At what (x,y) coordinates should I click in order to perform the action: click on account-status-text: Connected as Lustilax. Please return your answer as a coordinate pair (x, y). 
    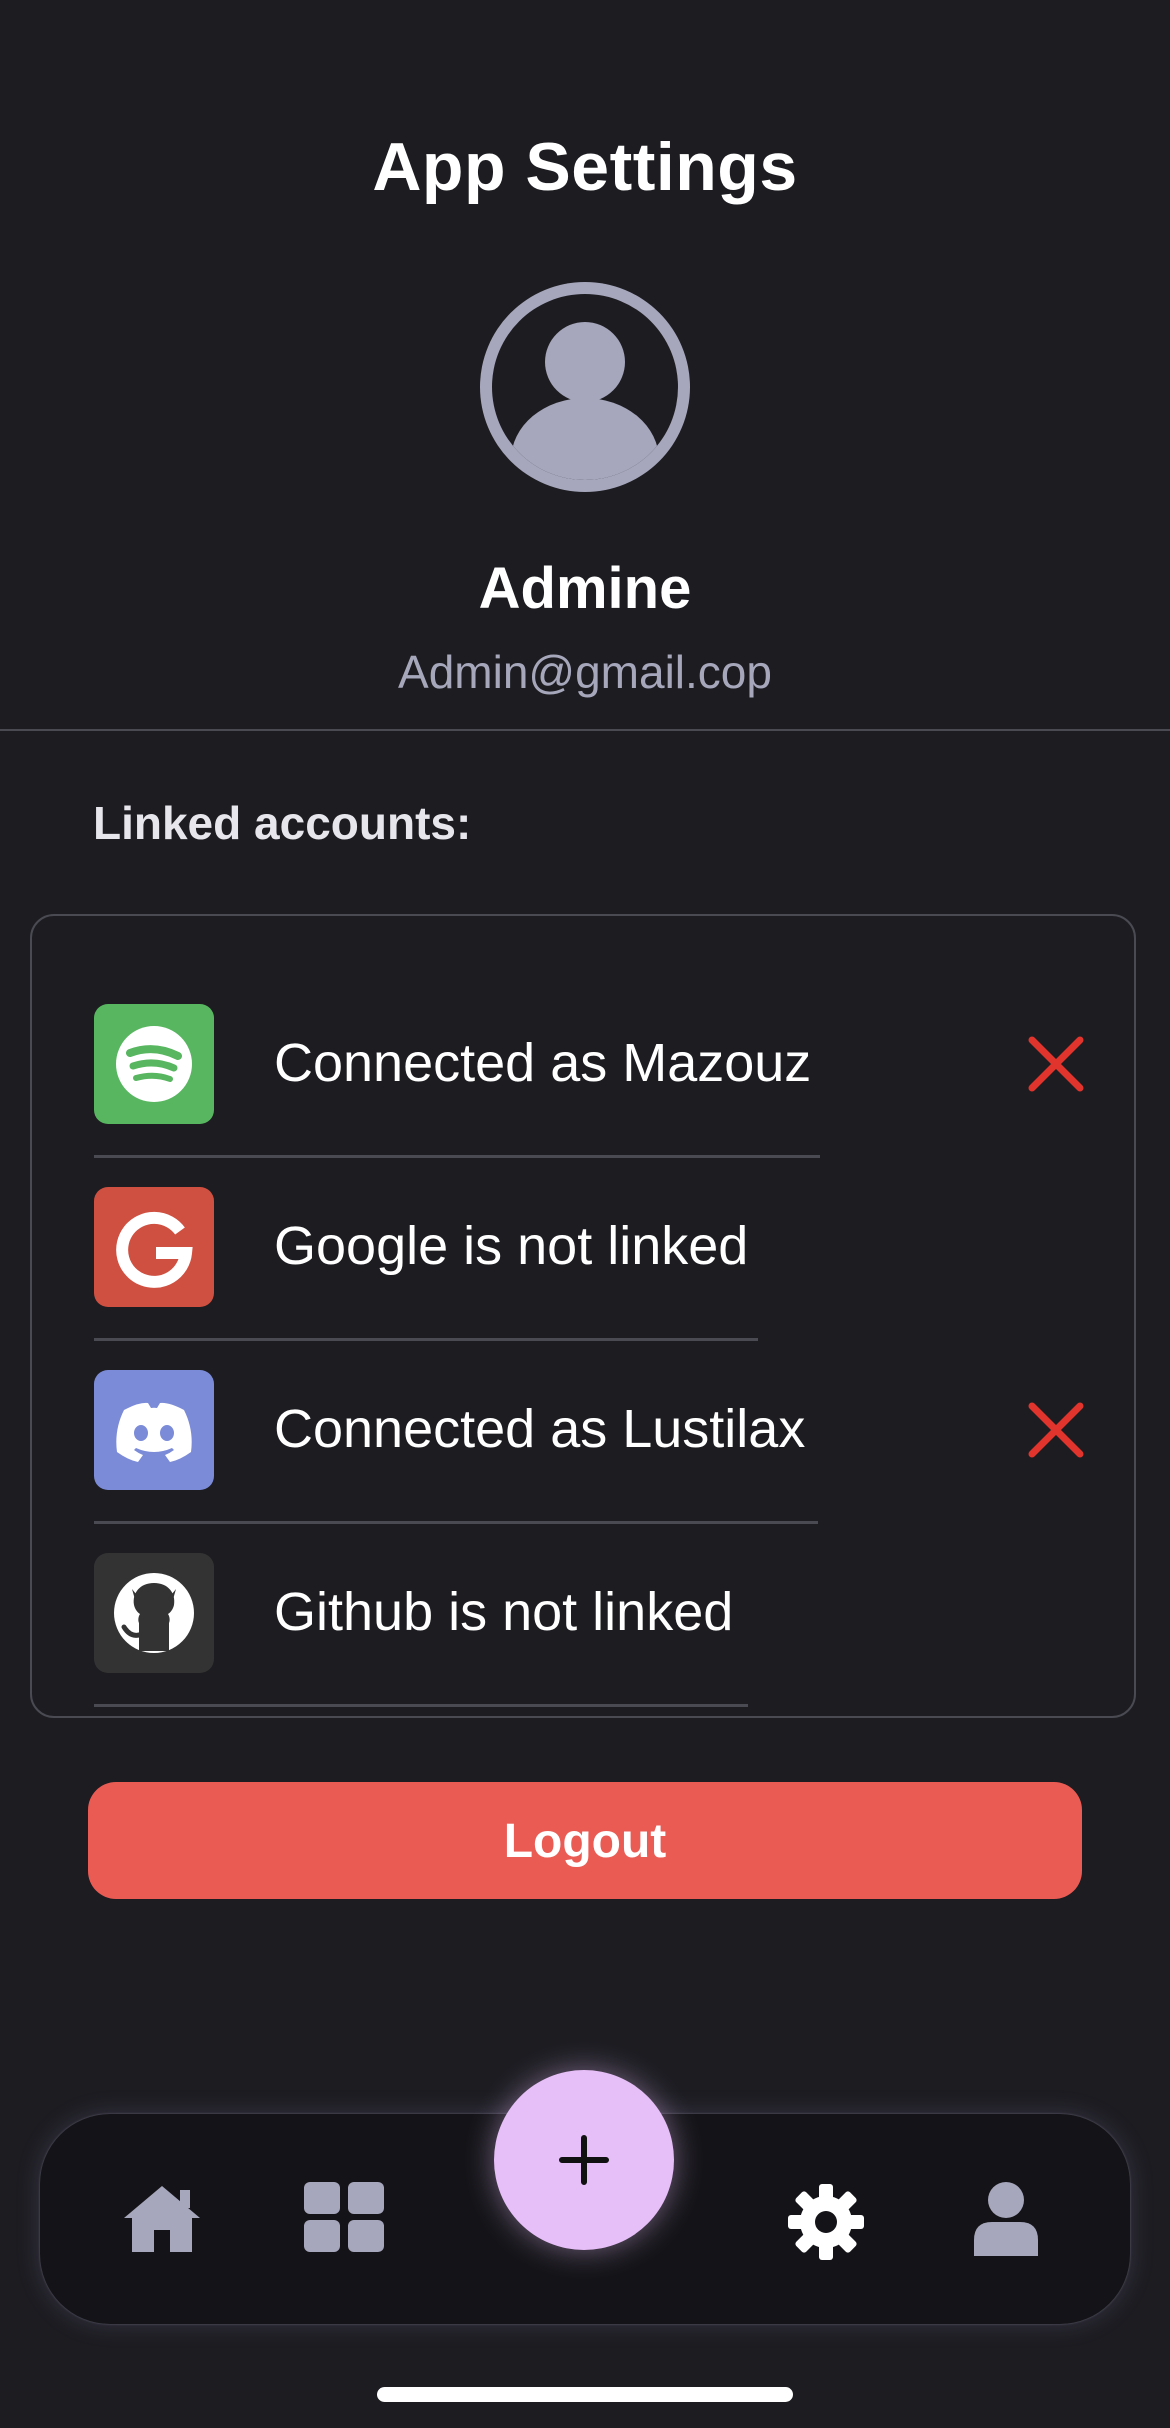
    Looking at the image, I should click on (540, 1429).